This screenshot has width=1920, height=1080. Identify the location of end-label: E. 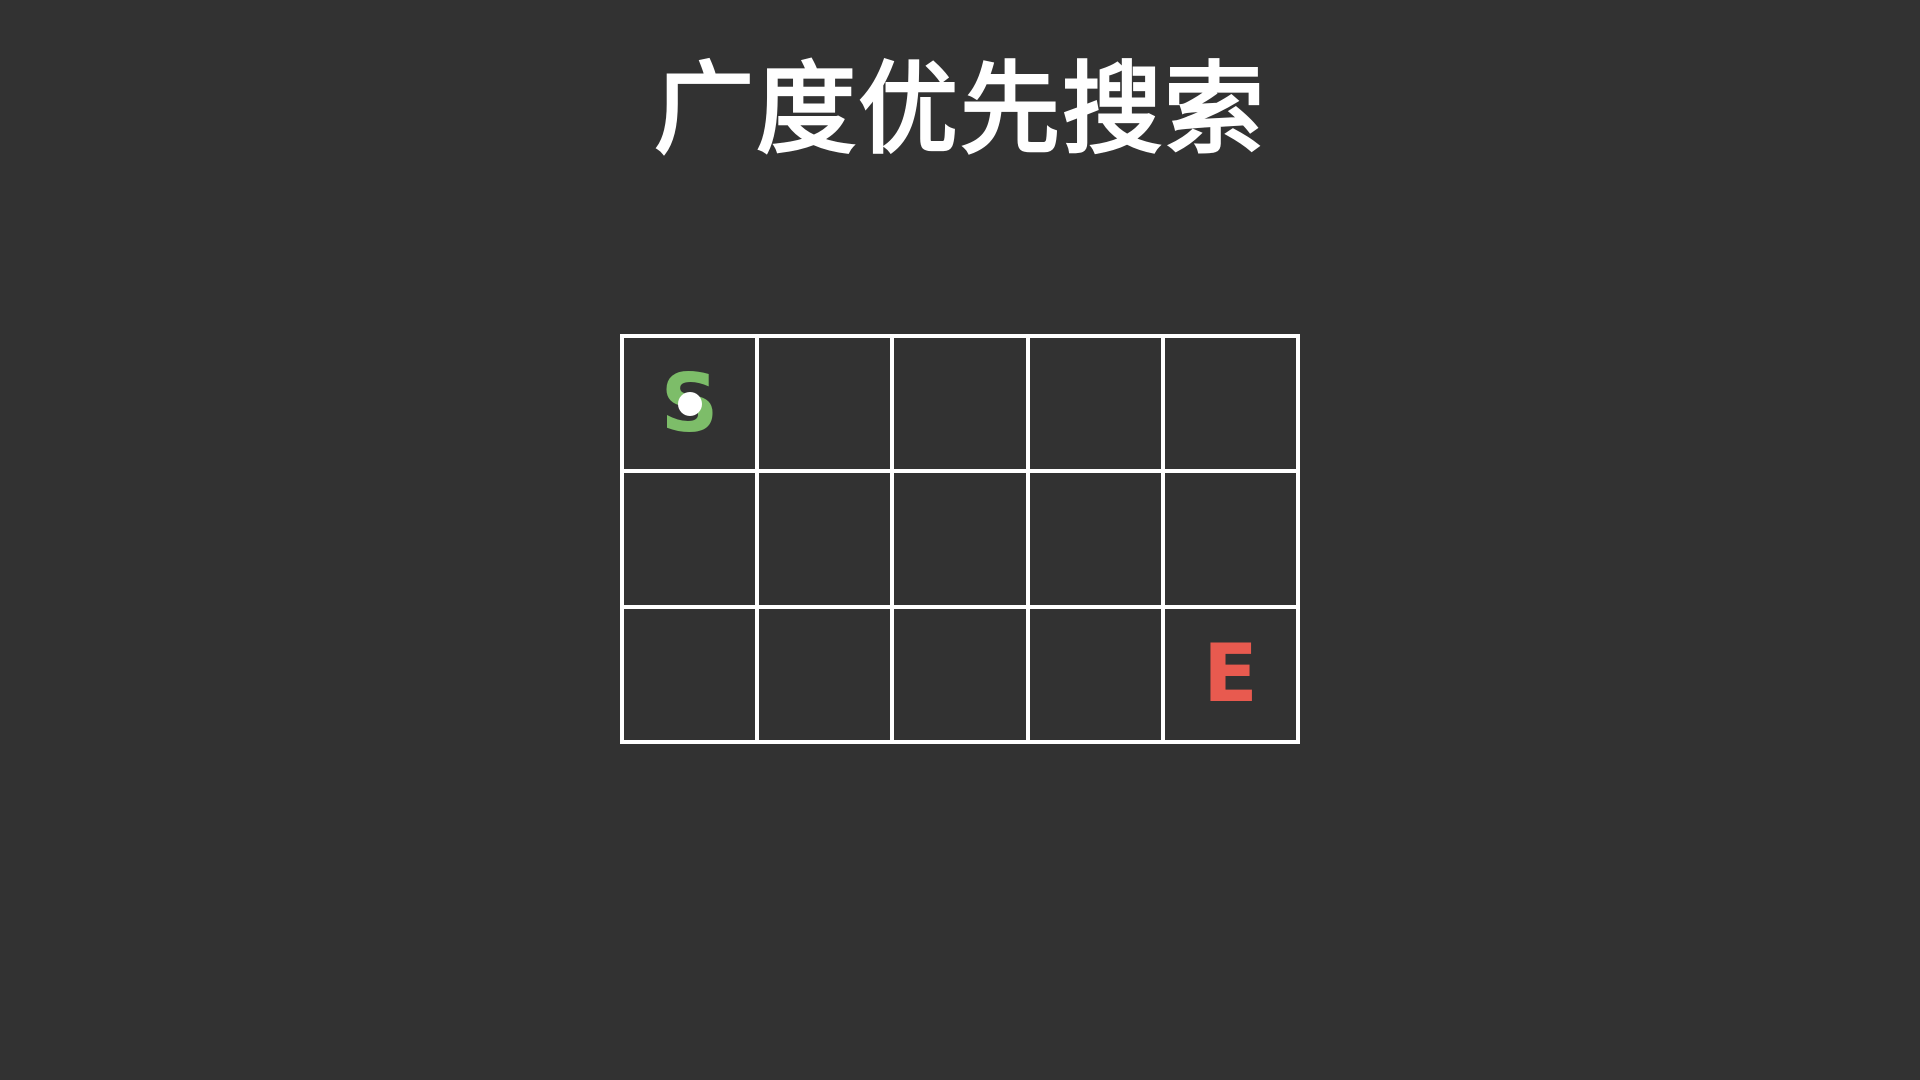
(1230, 674).